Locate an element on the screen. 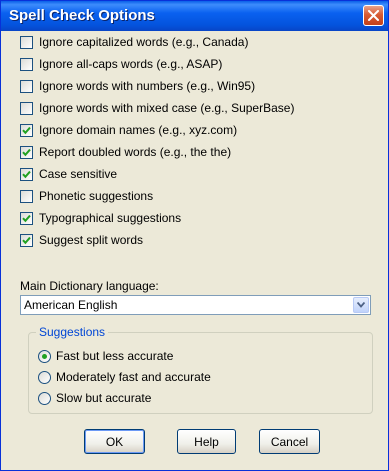  title-bar: Spell Check Options is located at coordinates (194, 16).